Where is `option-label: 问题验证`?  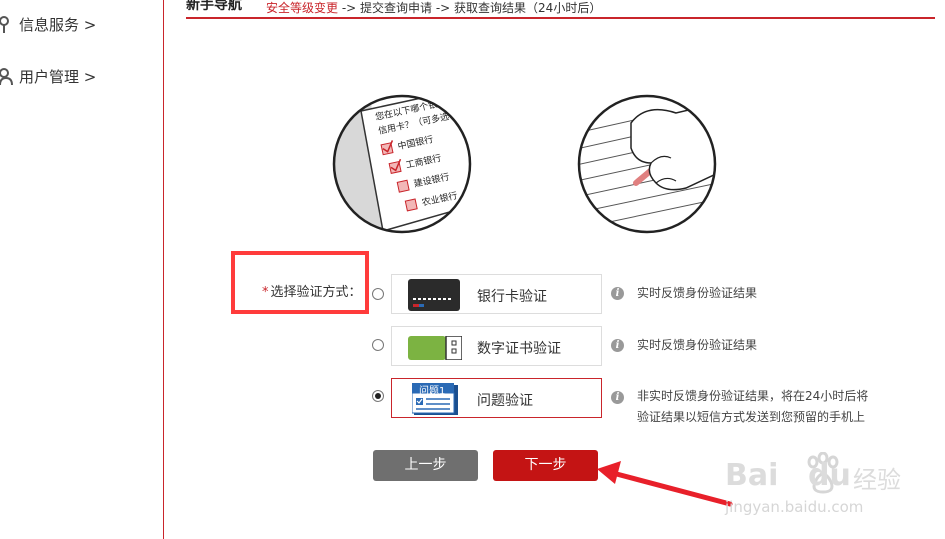 option-label: 问题验证 is located at coordinates (505, 401).